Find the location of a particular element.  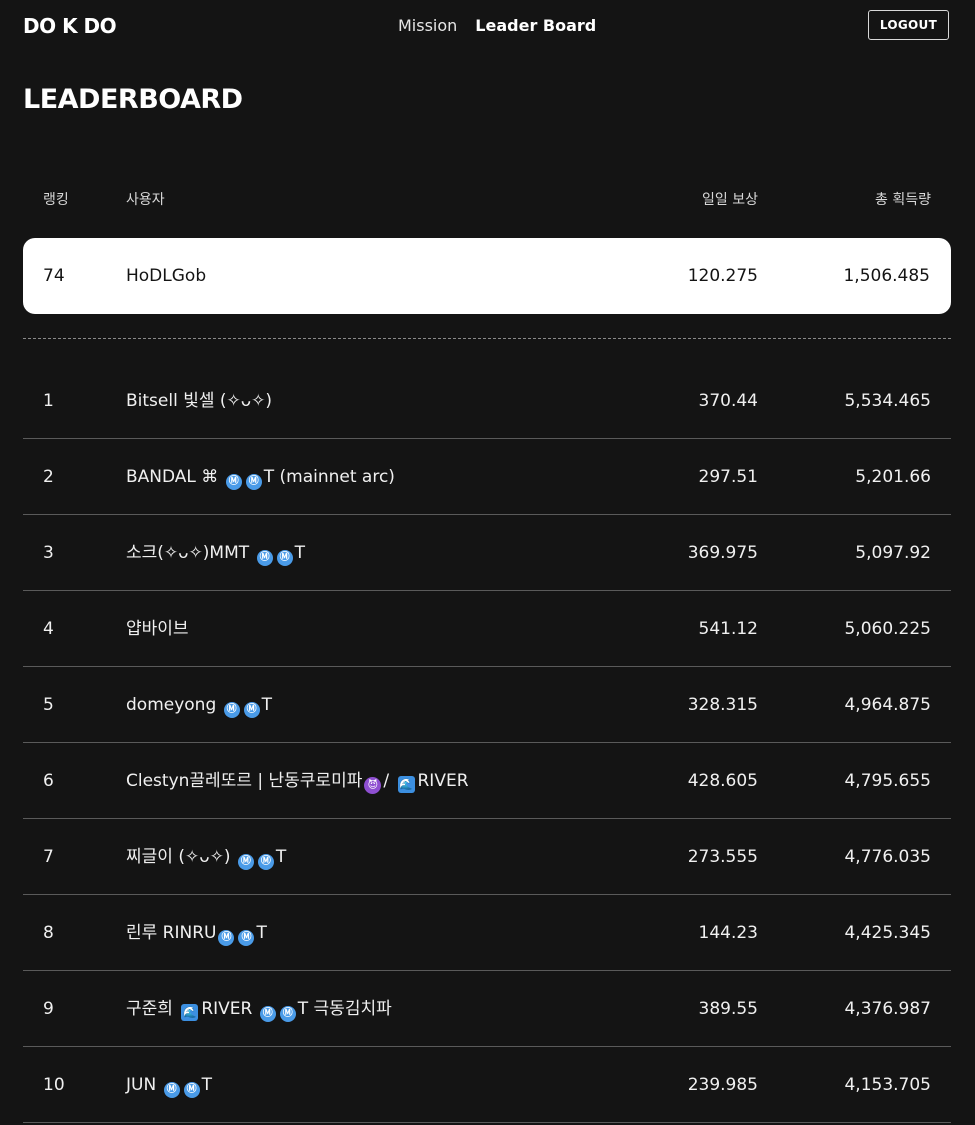

username-text: BANDAL ⌘ is located at coordinates (175, 477).